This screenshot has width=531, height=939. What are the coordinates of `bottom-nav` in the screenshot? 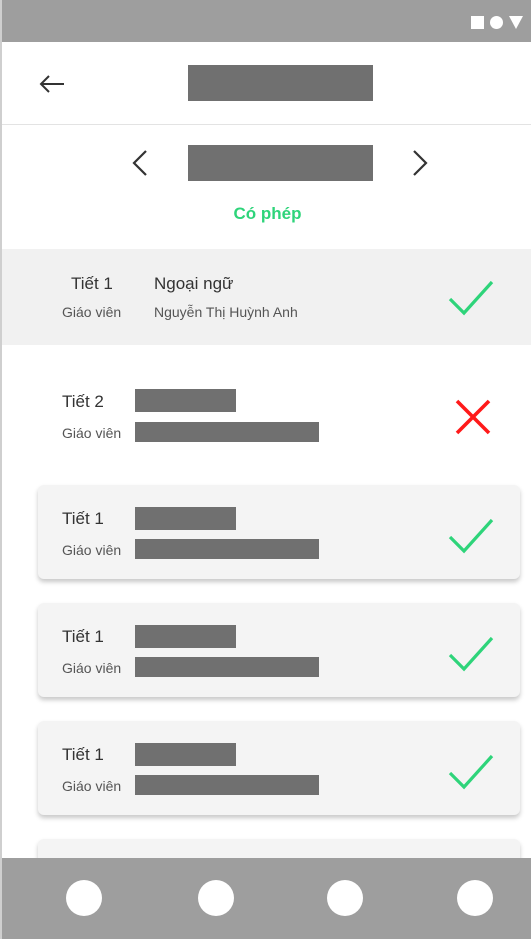 It's located at (266, 898).